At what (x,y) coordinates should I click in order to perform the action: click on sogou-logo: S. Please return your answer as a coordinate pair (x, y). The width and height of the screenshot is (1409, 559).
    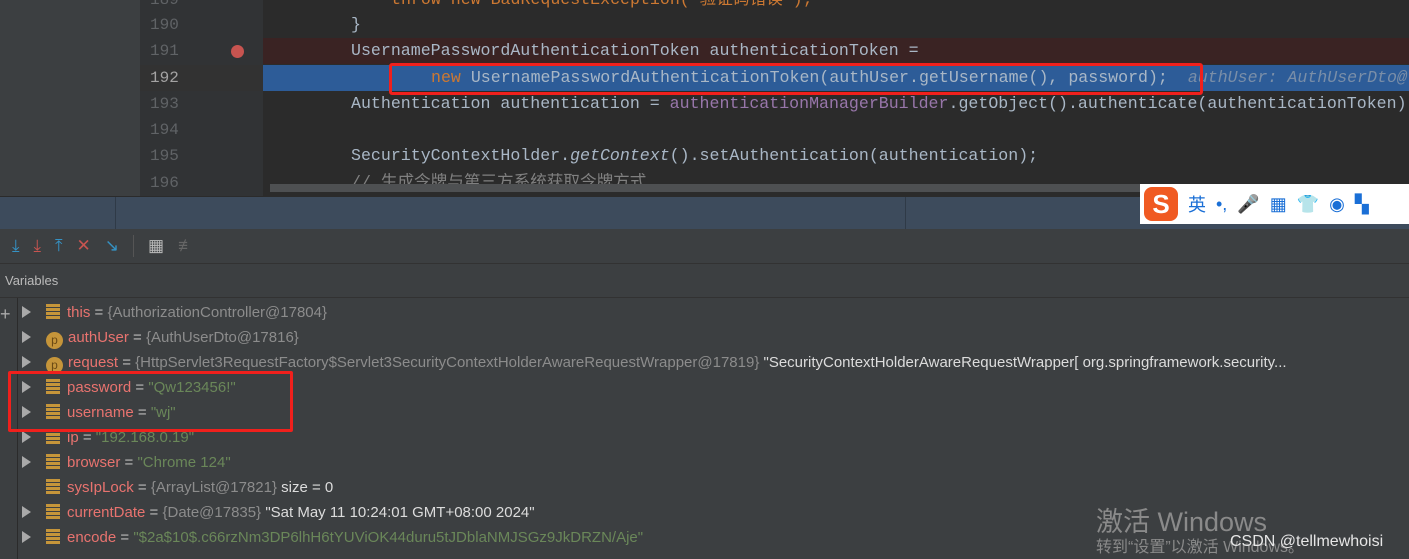
    Looking at the image, I should click on (1161, 204).